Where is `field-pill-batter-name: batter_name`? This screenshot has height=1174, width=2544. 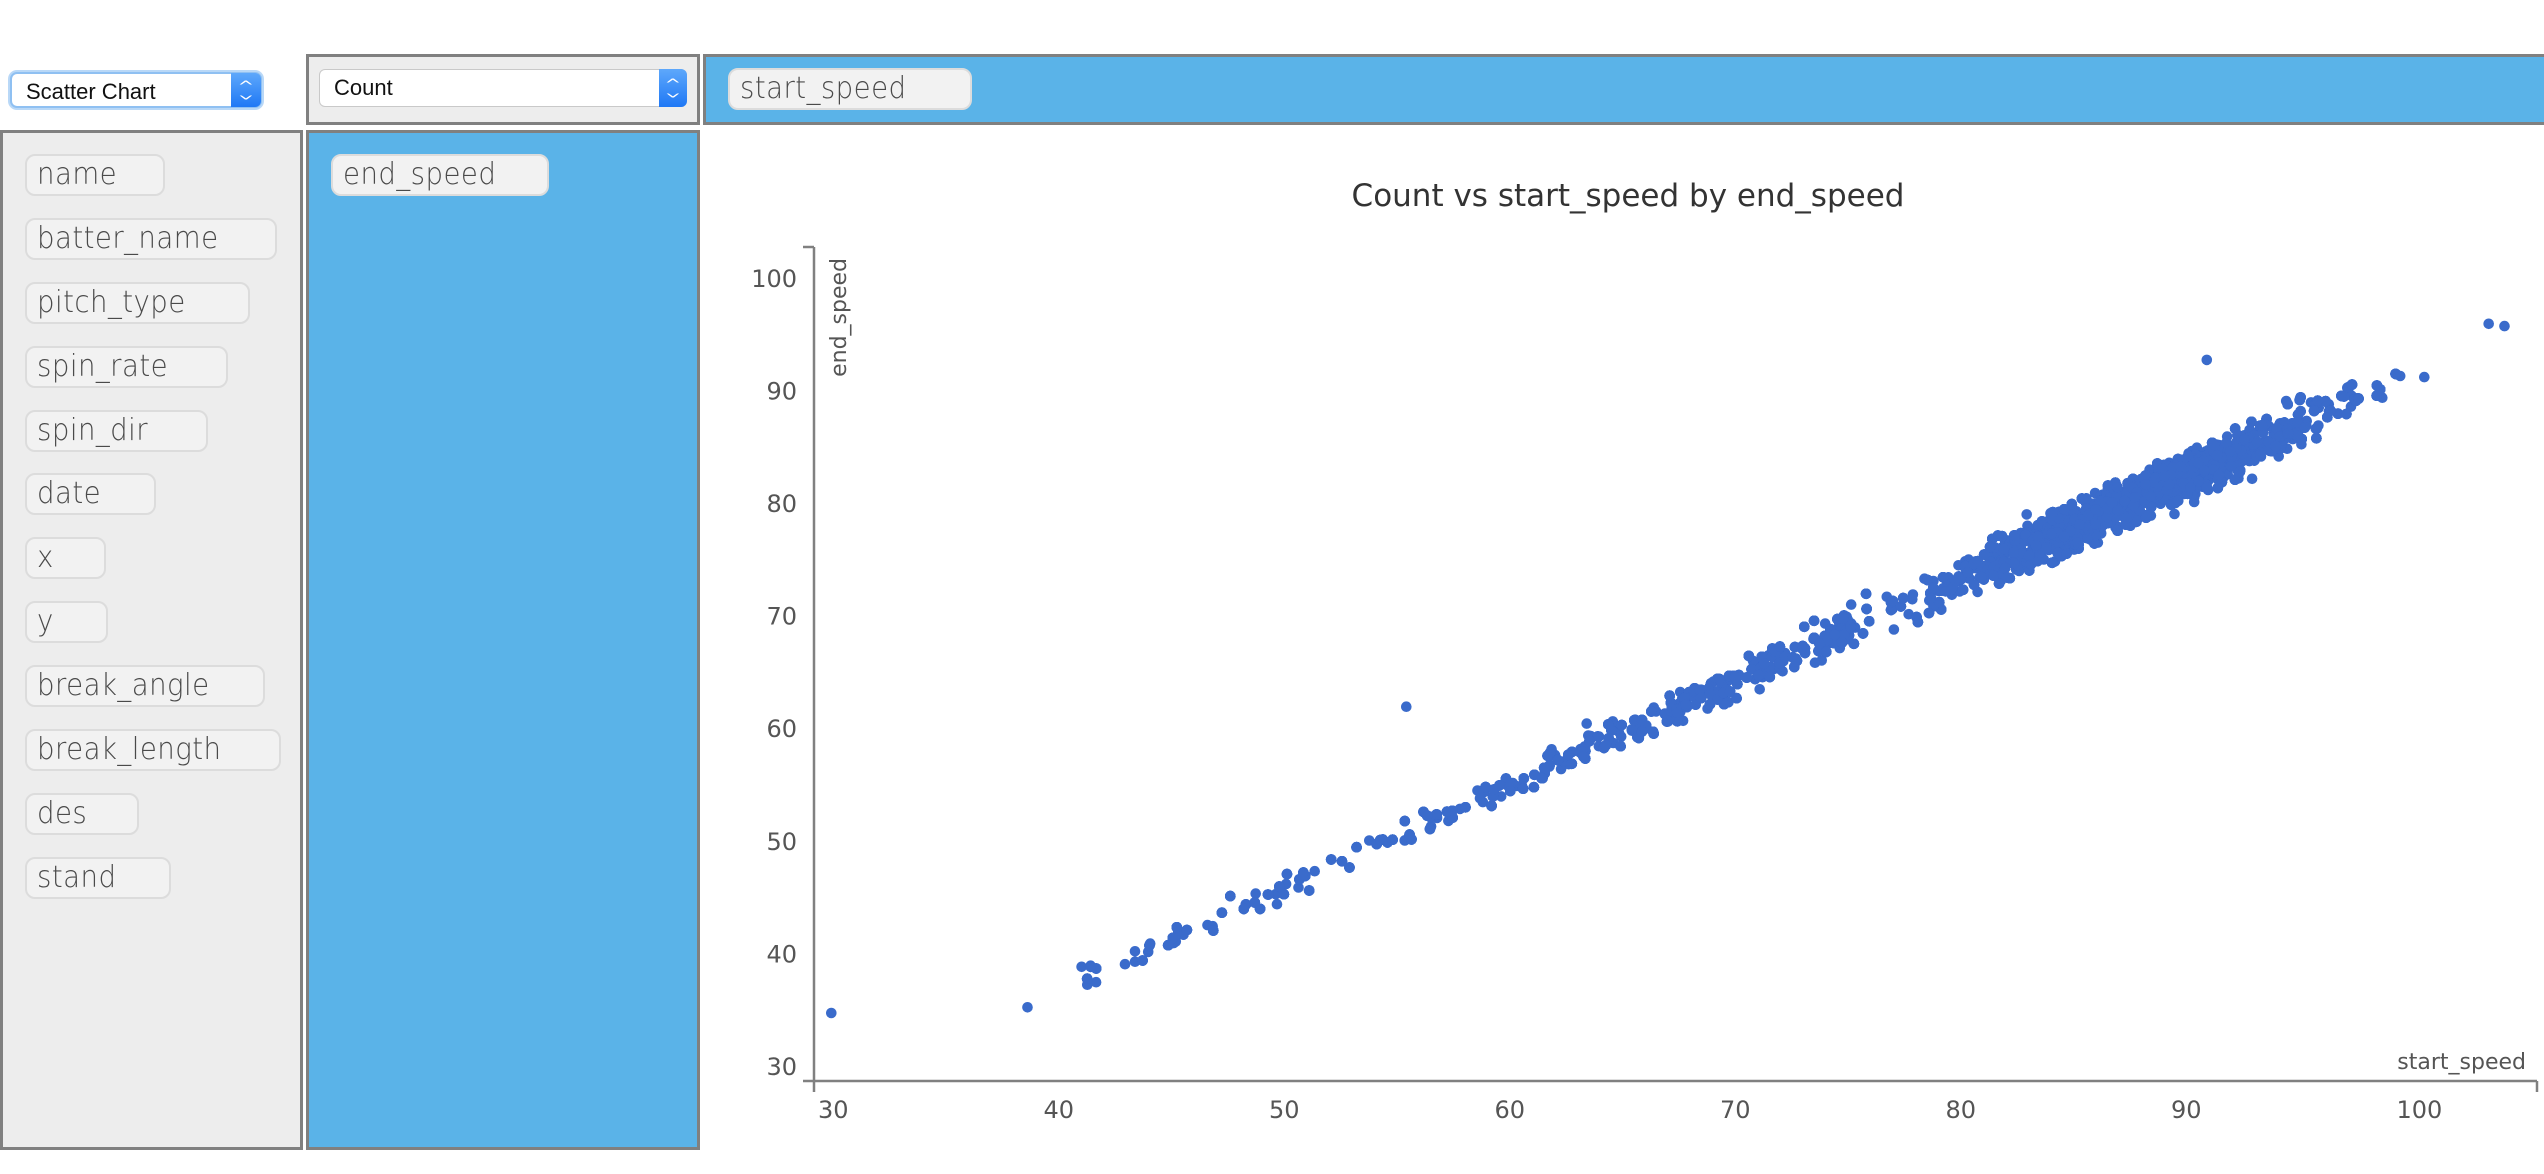 field-pill-batter-name: batter_name is located at coordinates (151, 239).